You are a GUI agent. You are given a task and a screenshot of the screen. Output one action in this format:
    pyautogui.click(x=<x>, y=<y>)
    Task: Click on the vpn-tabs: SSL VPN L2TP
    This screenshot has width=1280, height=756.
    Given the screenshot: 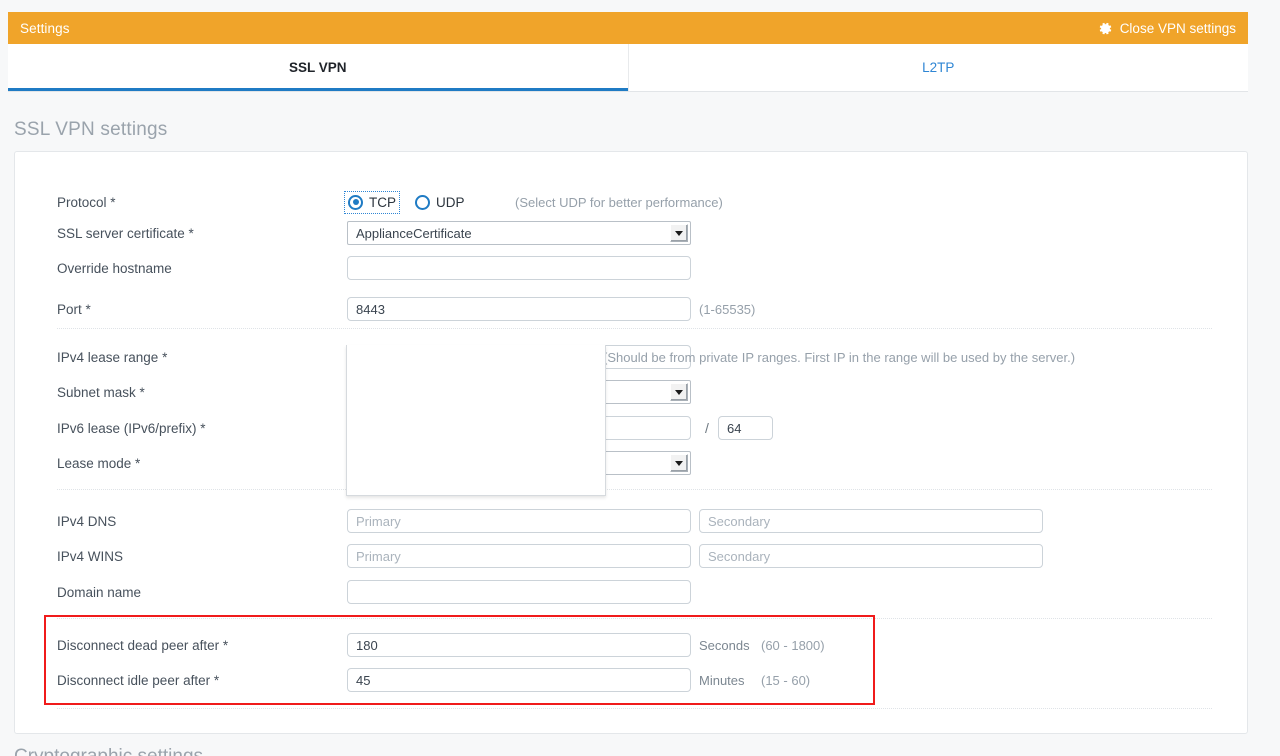 What is the action you would take?
    pyautogui.click(x=628, y=68)
    